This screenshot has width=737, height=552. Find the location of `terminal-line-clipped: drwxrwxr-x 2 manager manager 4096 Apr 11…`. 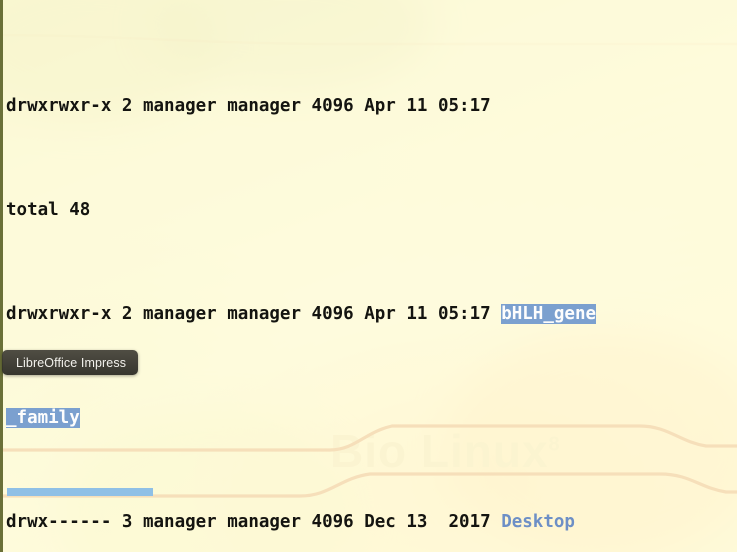

terminal-line-clipped: drwxrwxr-x 2 manager manager 4096 Apr 11… is located at coordinates (371, 106).